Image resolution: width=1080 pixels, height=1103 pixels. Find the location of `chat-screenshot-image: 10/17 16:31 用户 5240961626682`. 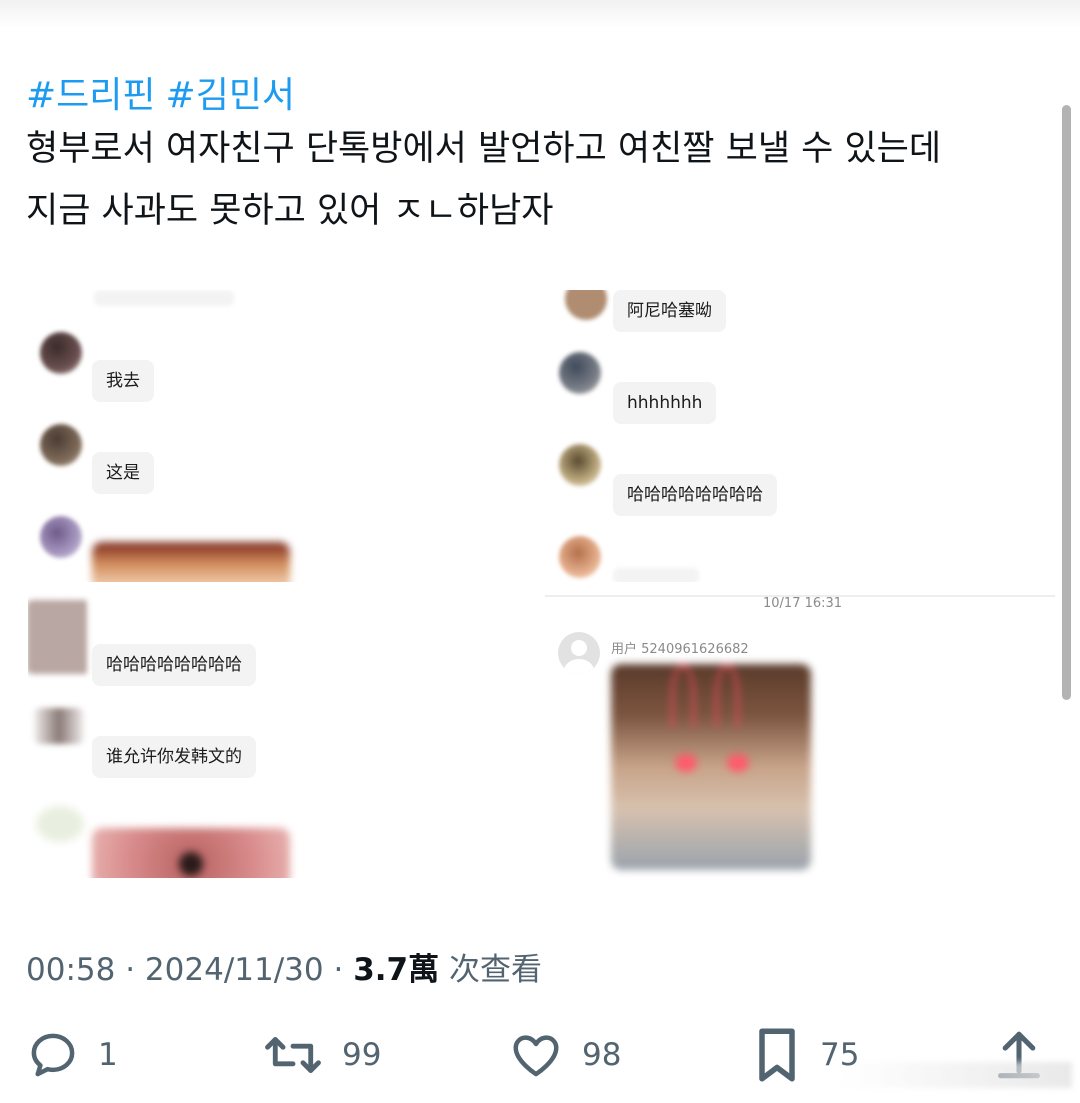

chat-screenshot-image: 10/17 16:31 用户 5240961626682 is located at coordinates (800, 734).